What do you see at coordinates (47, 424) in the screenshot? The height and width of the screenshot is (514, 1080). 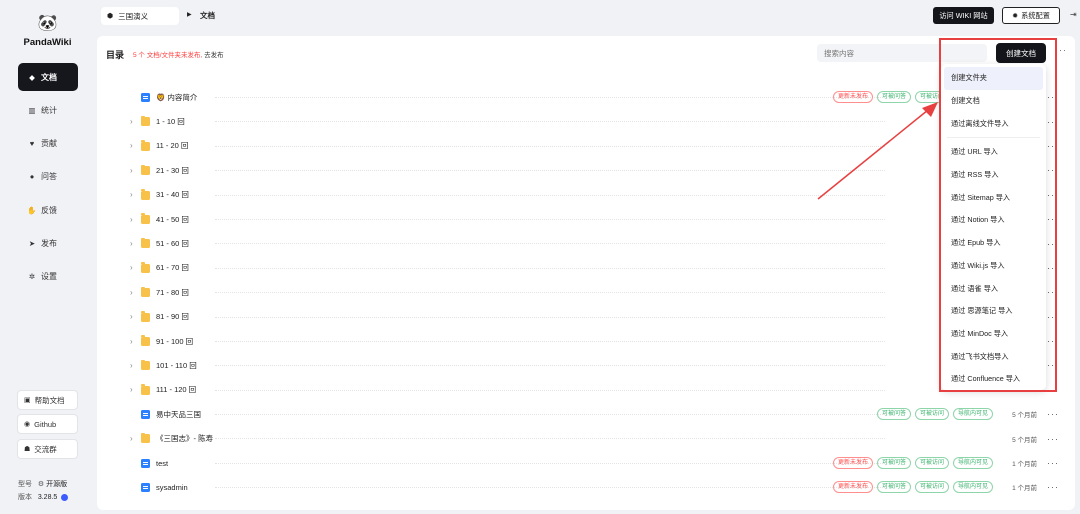 I see `github-button: ◉ Github` at bounding box center [47, 424].